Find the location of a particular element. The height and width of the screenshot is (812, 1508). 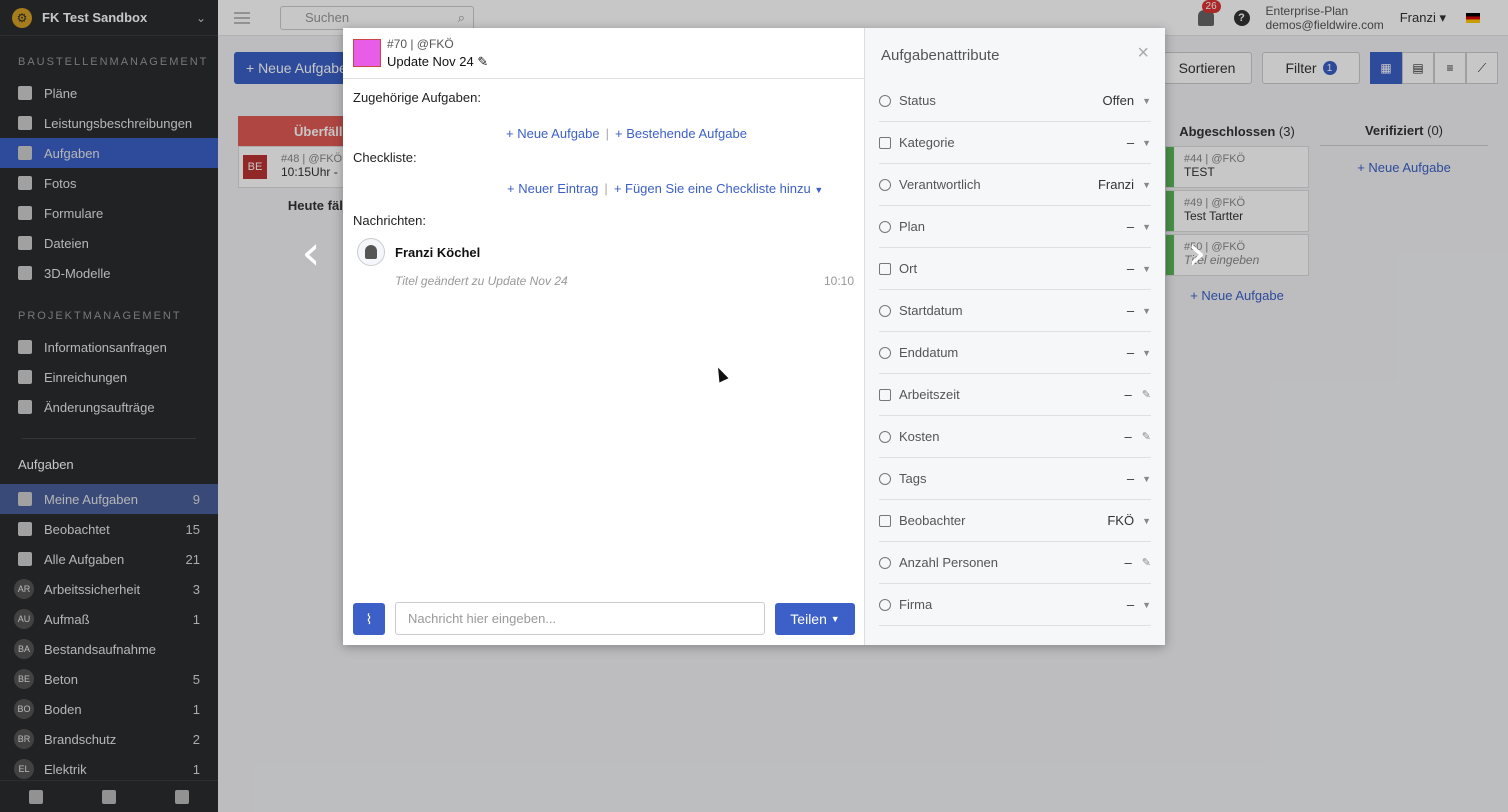

share-button: Teilen ▼ is located at coordinates (815, 619).